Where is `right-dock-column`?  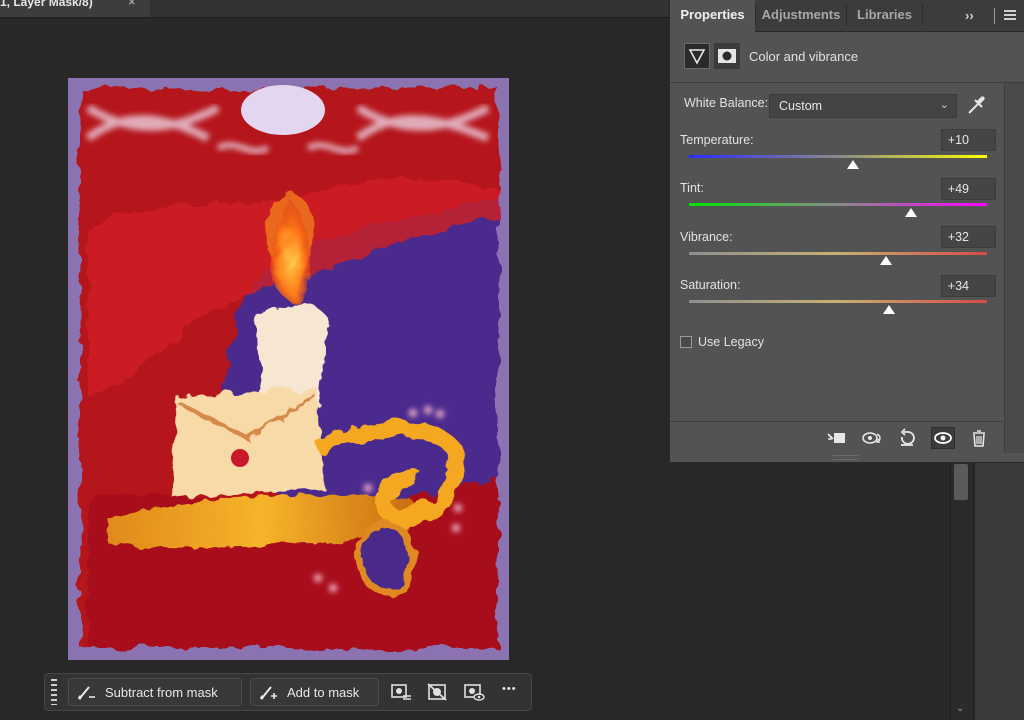 right-dock-column is located at coordinates (999, 591).